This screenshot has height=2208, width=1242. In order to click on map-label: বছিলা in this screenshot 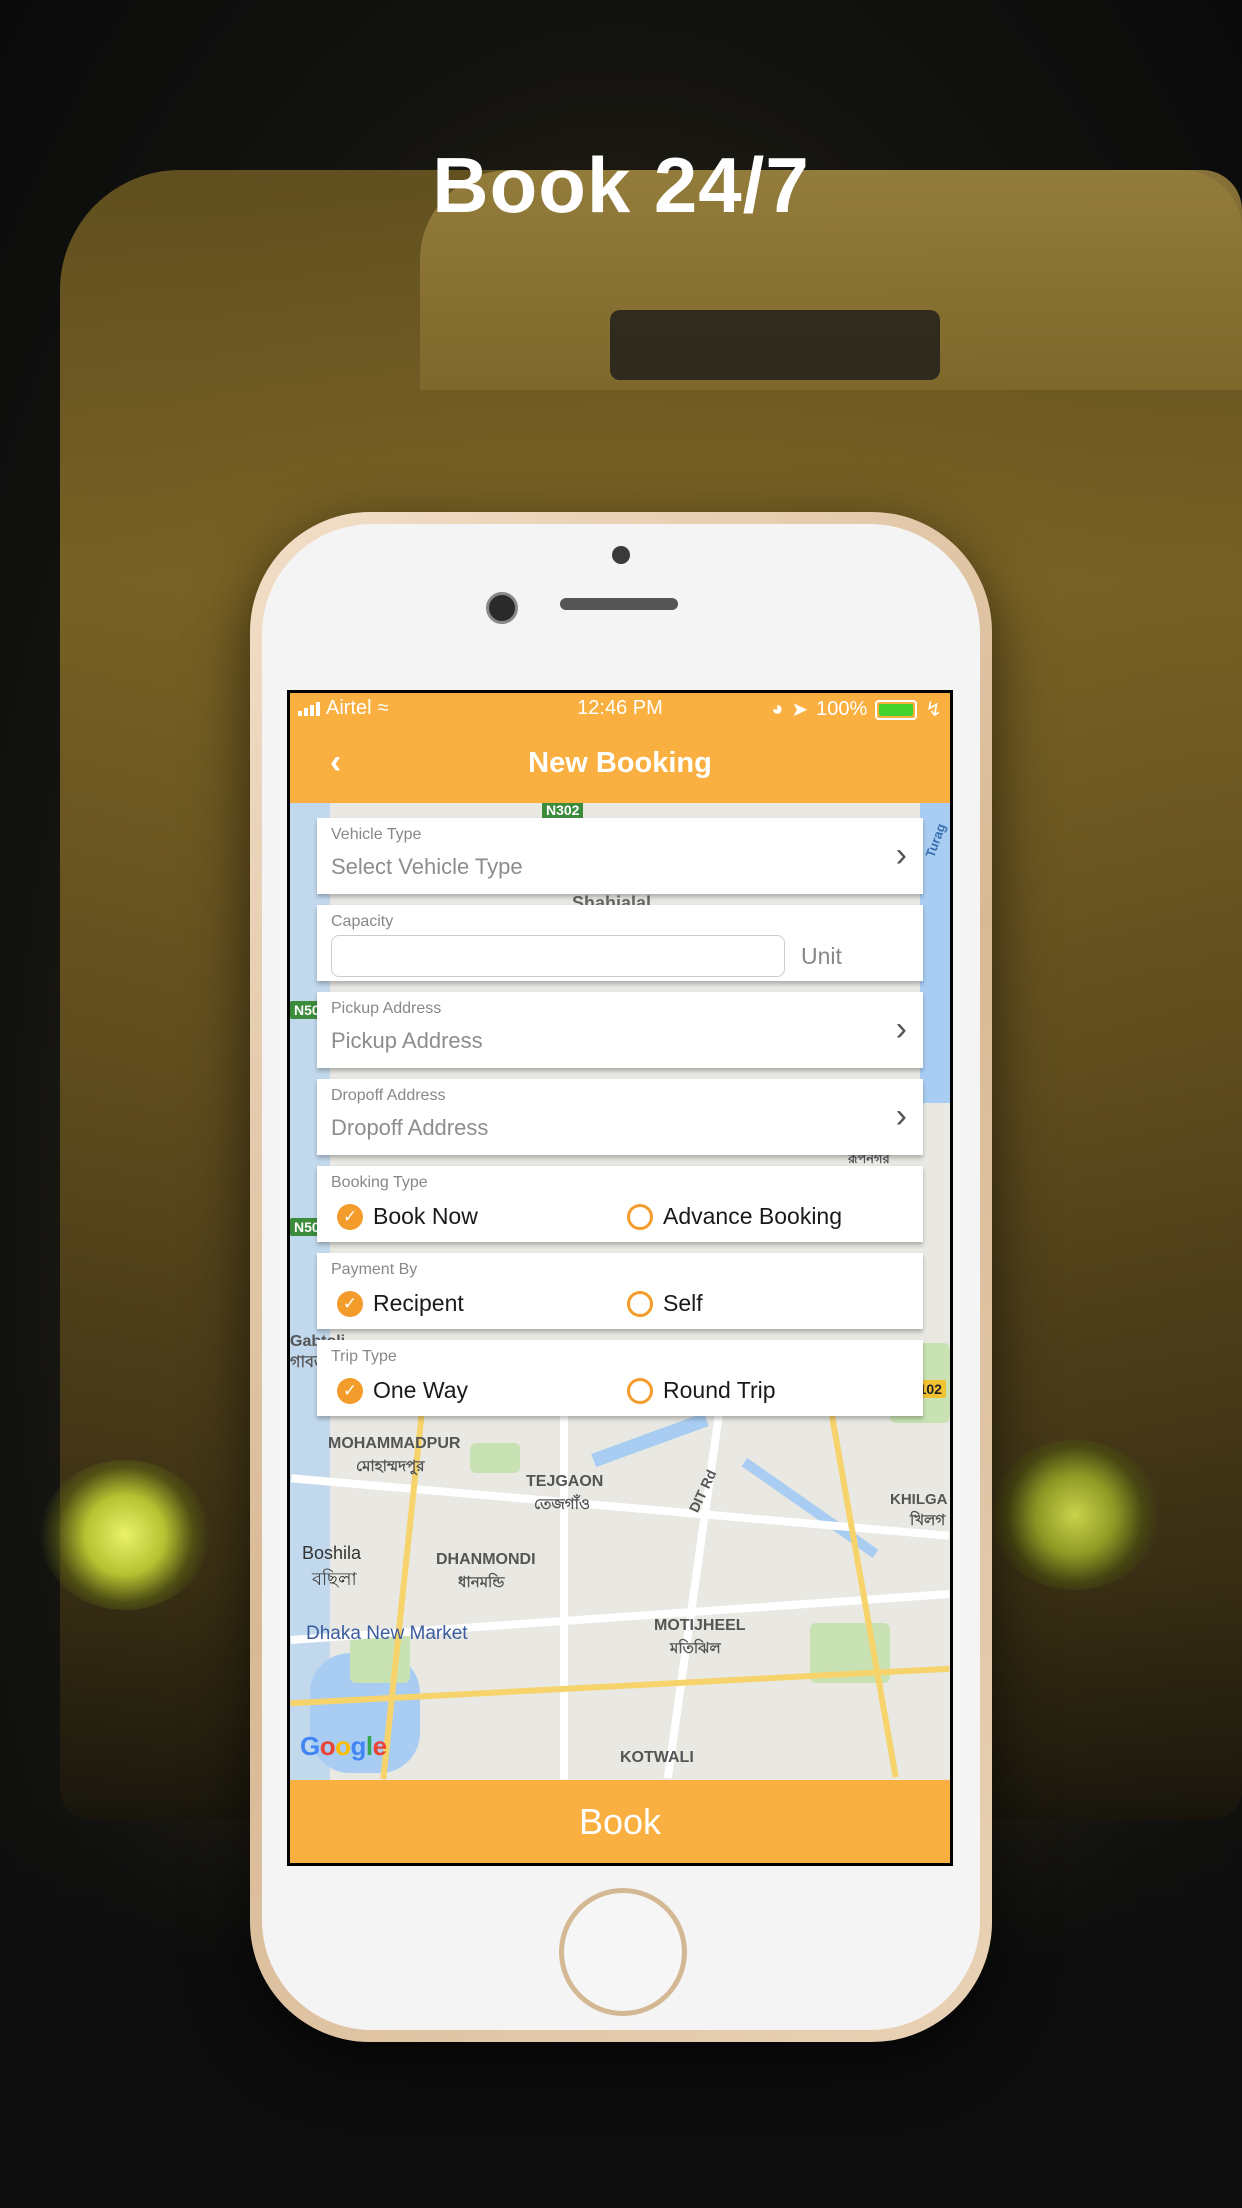, I will do `click(334, 1579)`.